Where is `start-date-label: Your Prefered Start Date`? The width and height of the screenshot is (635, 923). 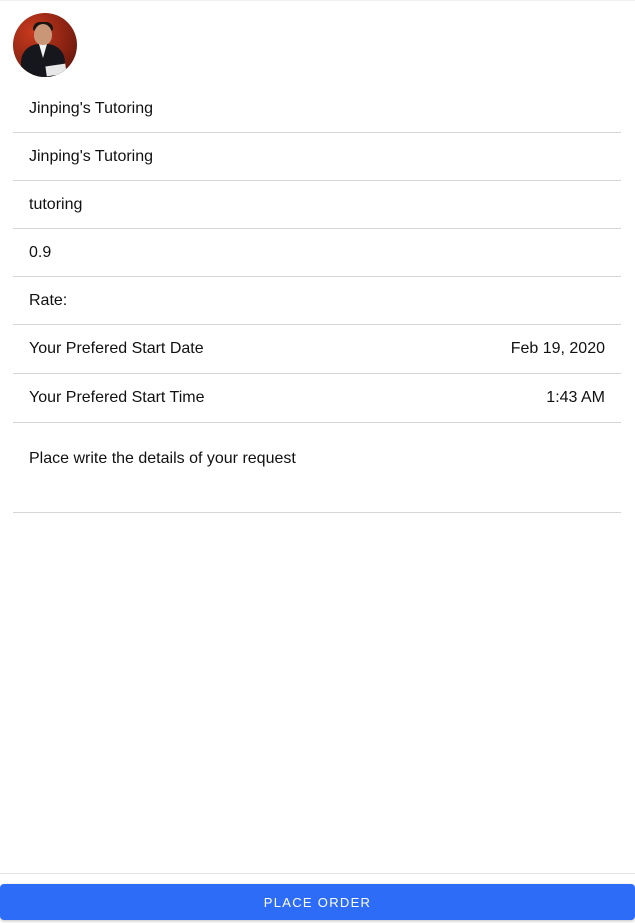
start-date-label: Your Prefered Start Date is located at coordinates (116, 348).